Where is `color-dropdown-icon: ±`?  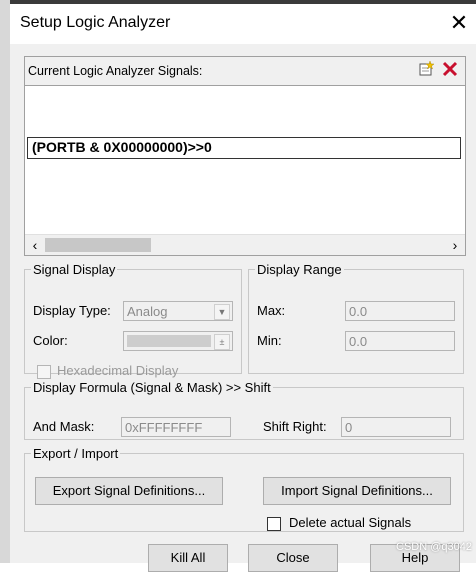
color-dropdown-icon: ± is located at coordinates (222, 342).